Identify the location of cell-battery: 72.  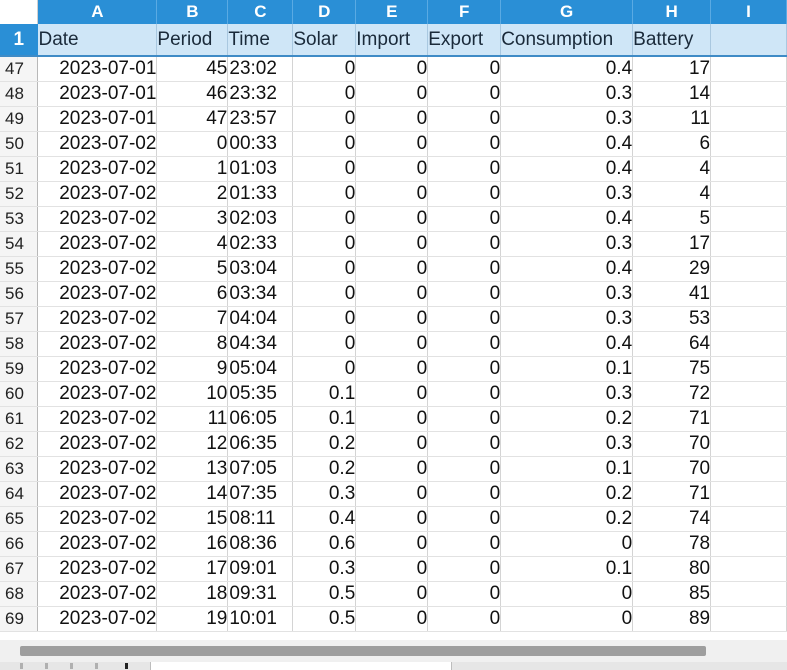
(672, 394).